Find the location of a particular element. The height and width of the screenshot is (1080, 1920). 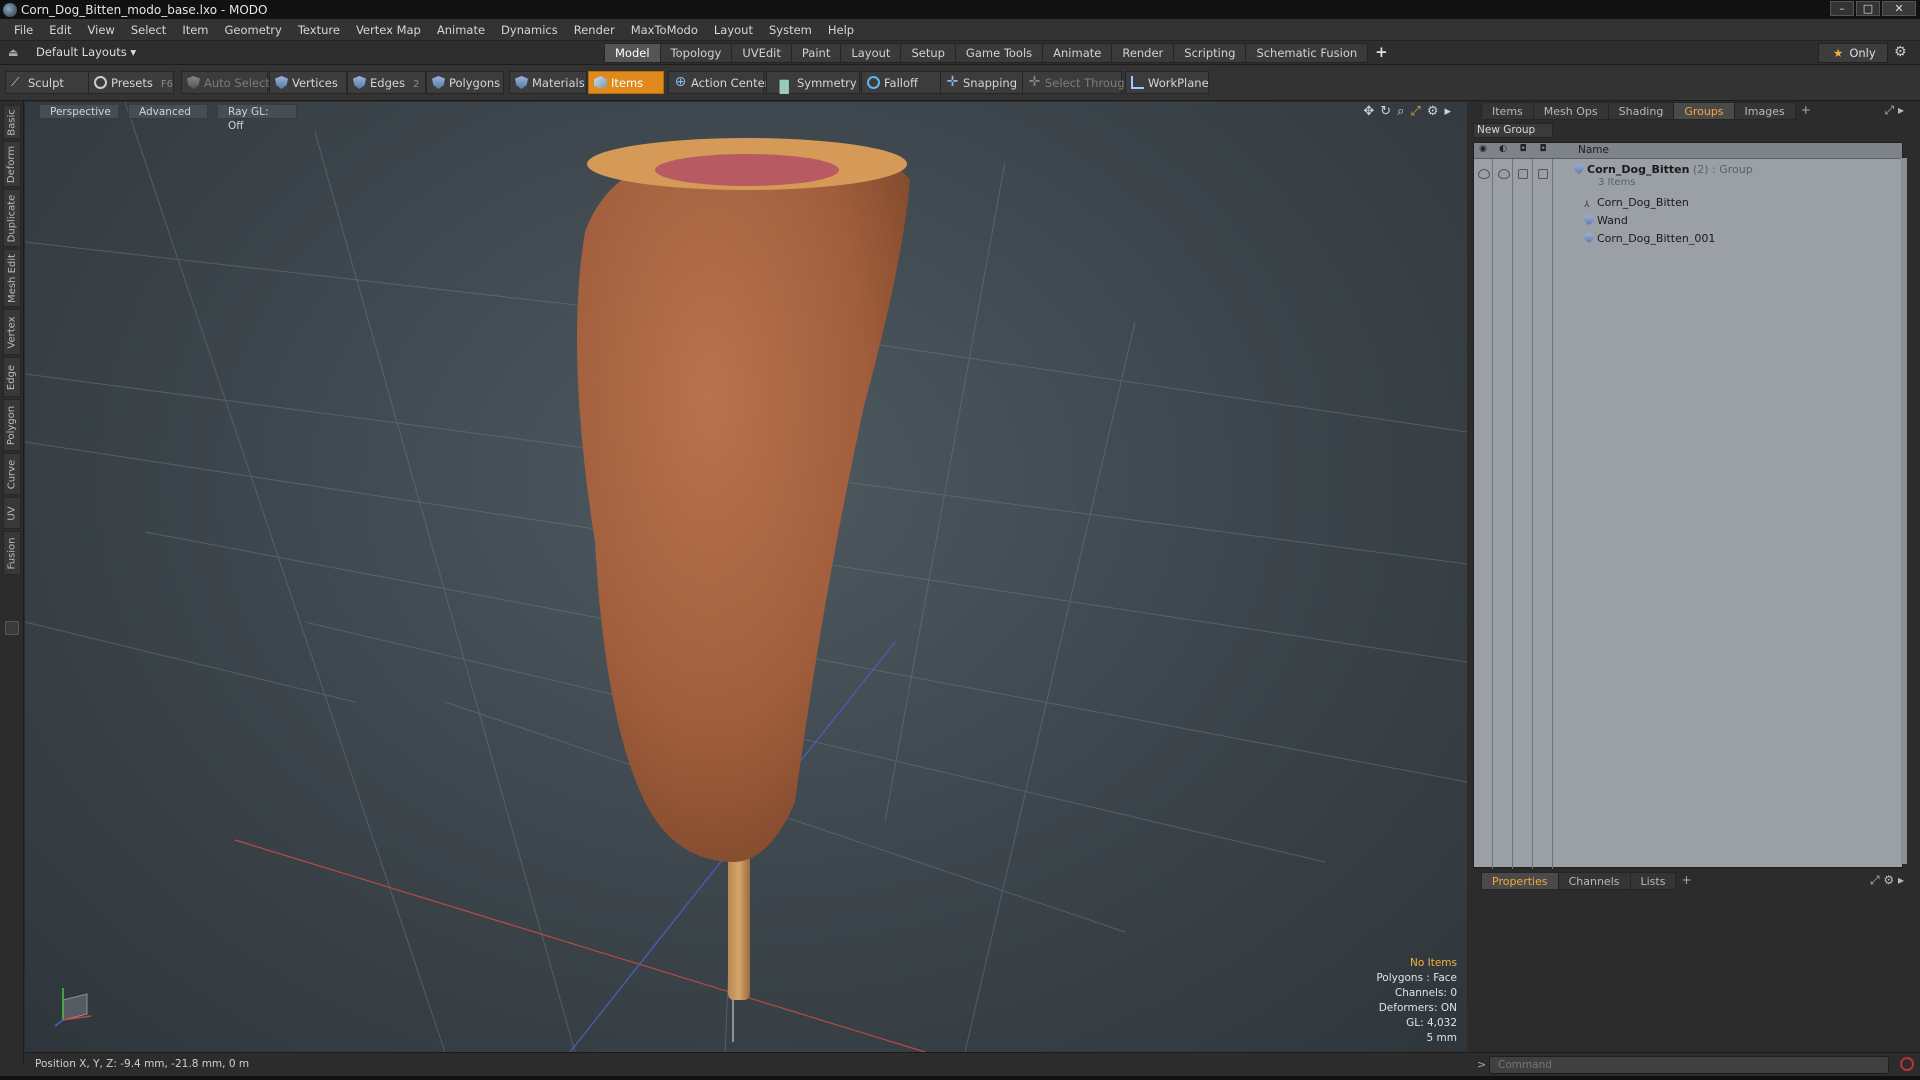

record-macro-icon is located at coordinates (1907, 1064).